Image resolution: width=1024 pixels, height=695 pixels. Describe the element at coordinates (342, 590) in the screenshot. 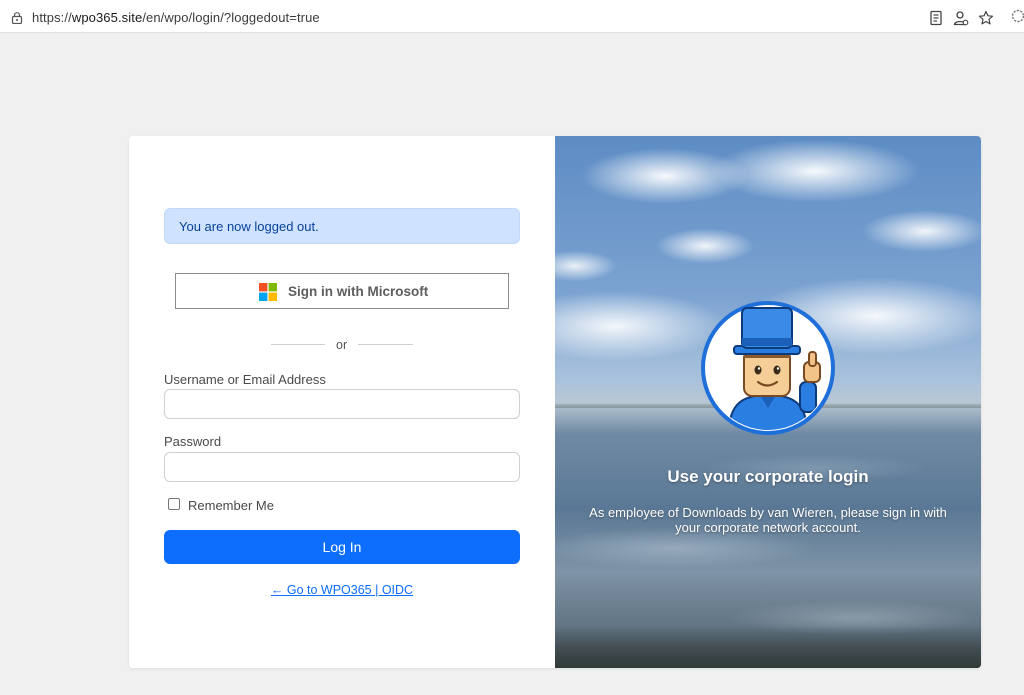

I see `back-to-site-link: ← Go to WPO365 | OIDC` at that location.